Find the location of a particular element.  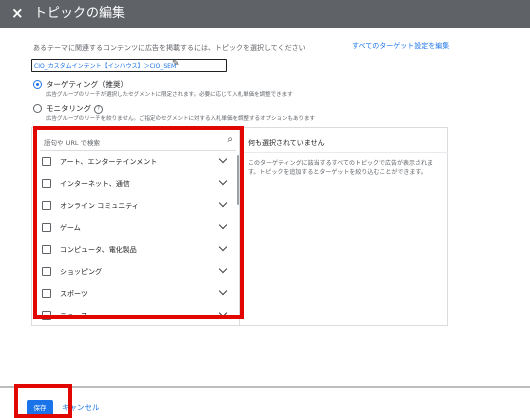

search-icon: ⌕ is located at coordinates (230, 139).